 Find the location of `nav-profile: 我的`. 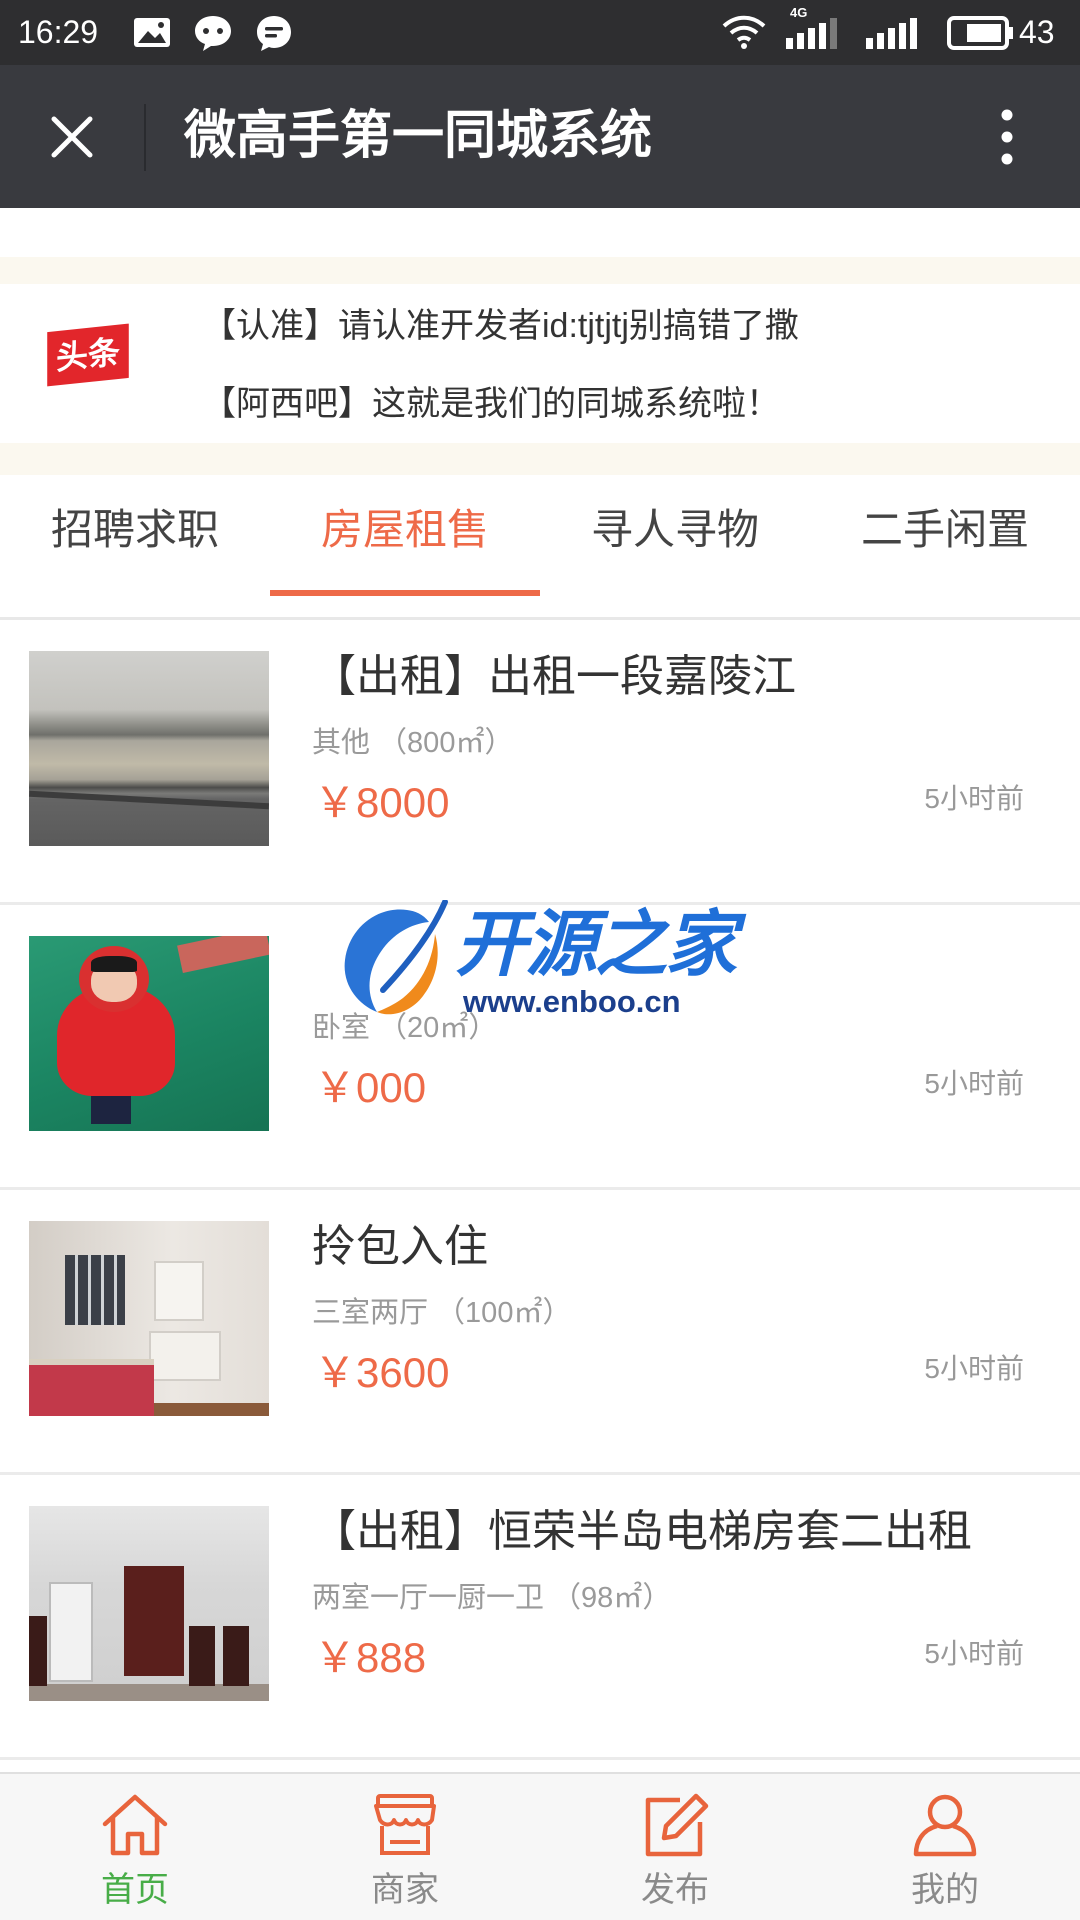

nav-profile: 我的 is located at coordinates (945, 1847).